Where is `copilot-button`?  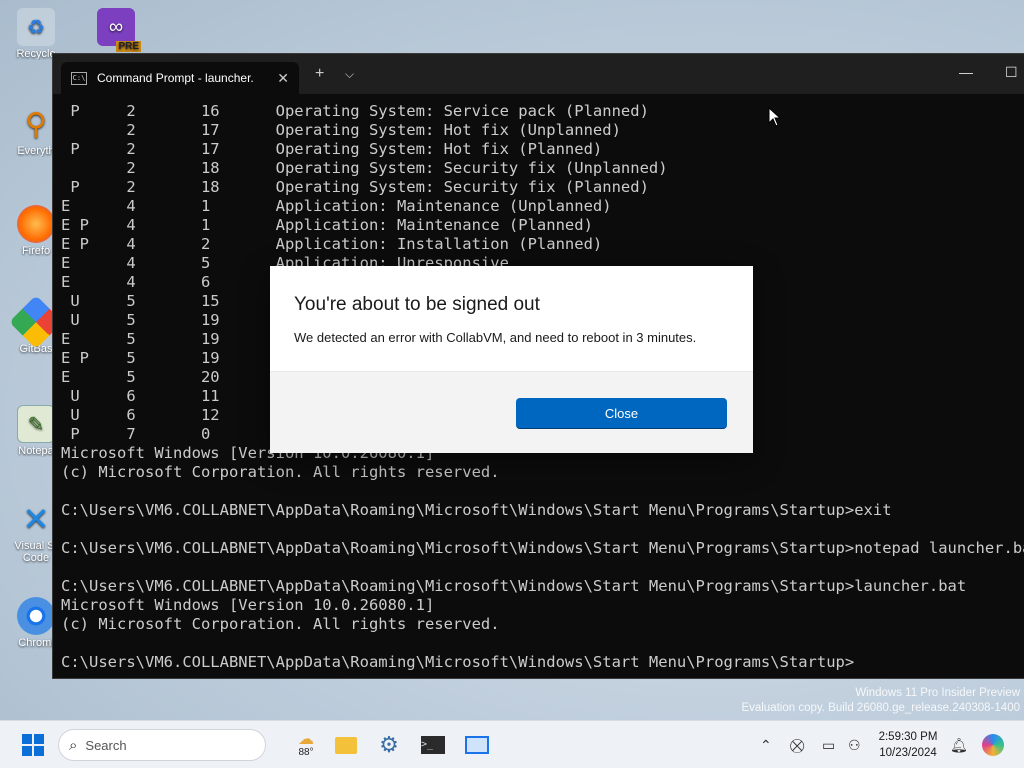
copilot-button is located at coordinates (993, 745).